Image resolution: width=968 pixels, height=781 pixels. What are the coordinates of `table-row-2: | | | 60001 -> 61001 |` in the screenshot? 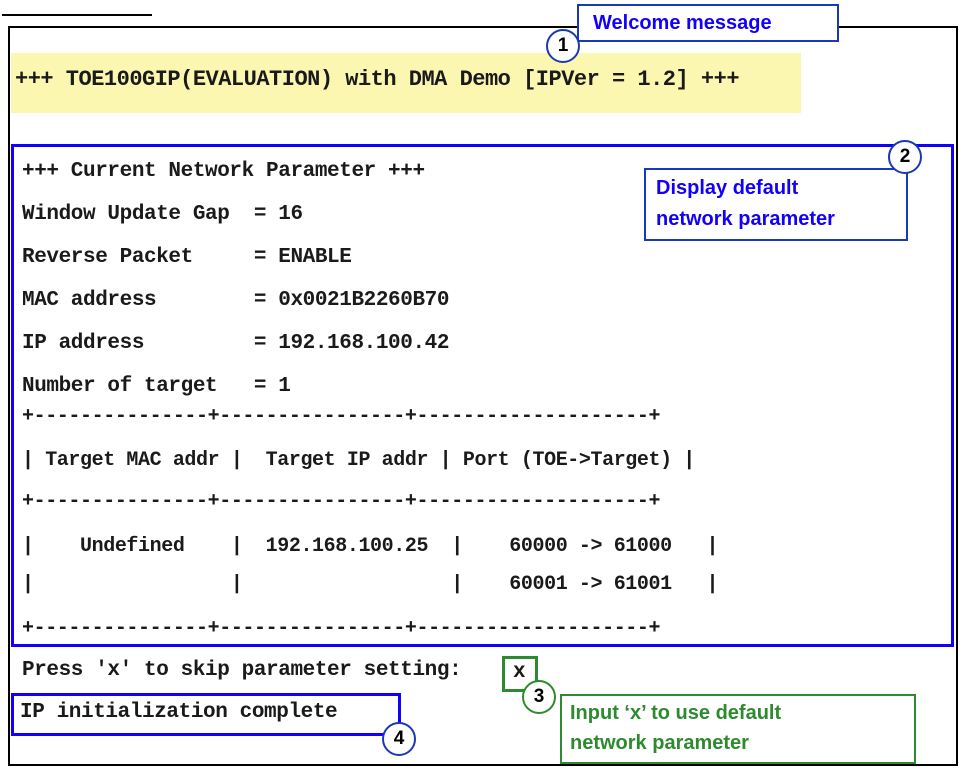 It's located at (370, 584).